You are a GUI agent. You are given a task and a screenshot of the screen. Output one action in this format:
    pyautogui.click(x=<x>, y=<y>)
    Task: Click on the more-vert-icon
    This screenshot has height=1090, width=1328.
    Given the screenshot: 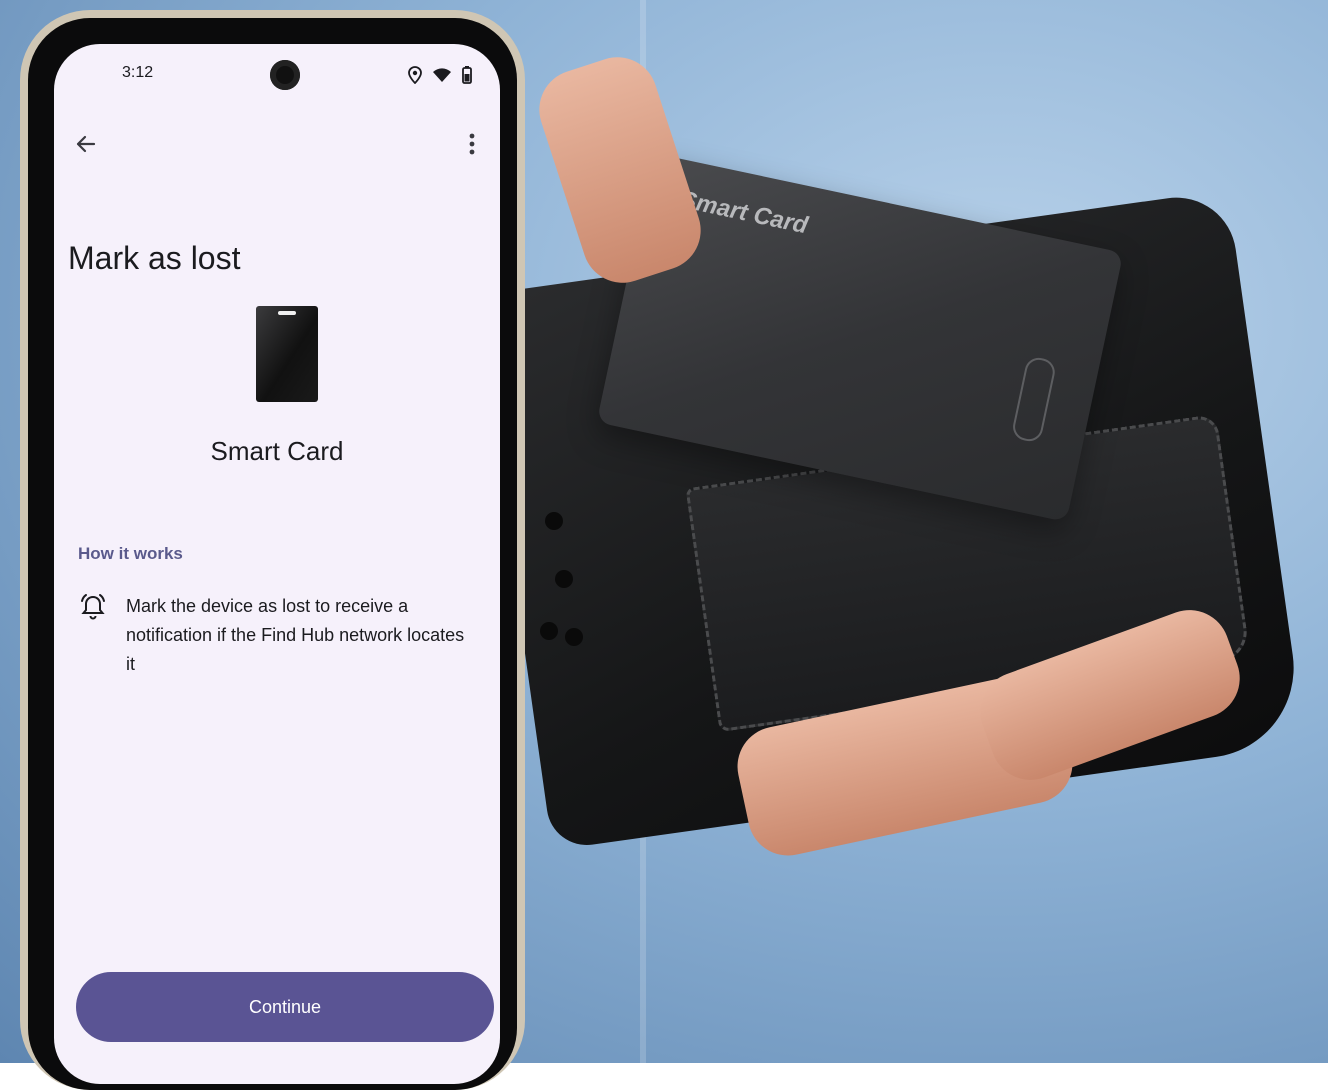 What is the action you would take?
    pyautogui.click(x=472, y=144)
    